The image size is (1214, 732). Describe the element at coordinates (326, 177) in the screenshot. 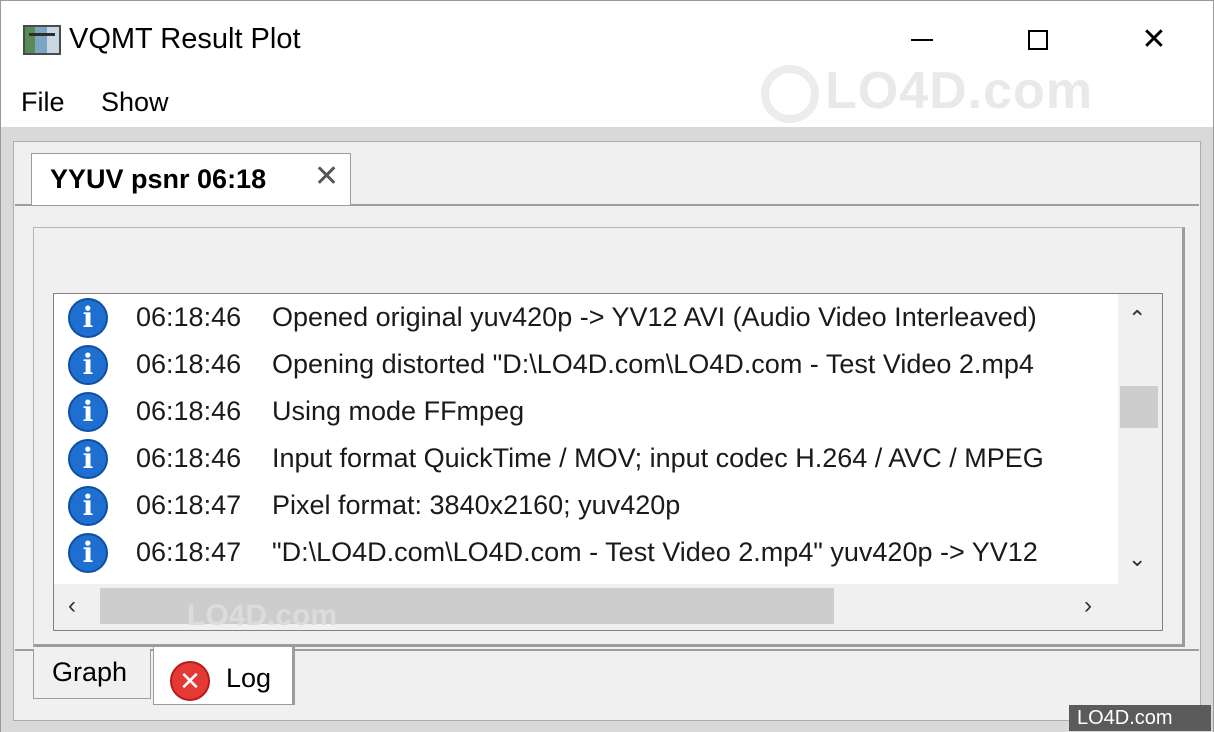

I see `tab-close-icon: ✕` at that location.